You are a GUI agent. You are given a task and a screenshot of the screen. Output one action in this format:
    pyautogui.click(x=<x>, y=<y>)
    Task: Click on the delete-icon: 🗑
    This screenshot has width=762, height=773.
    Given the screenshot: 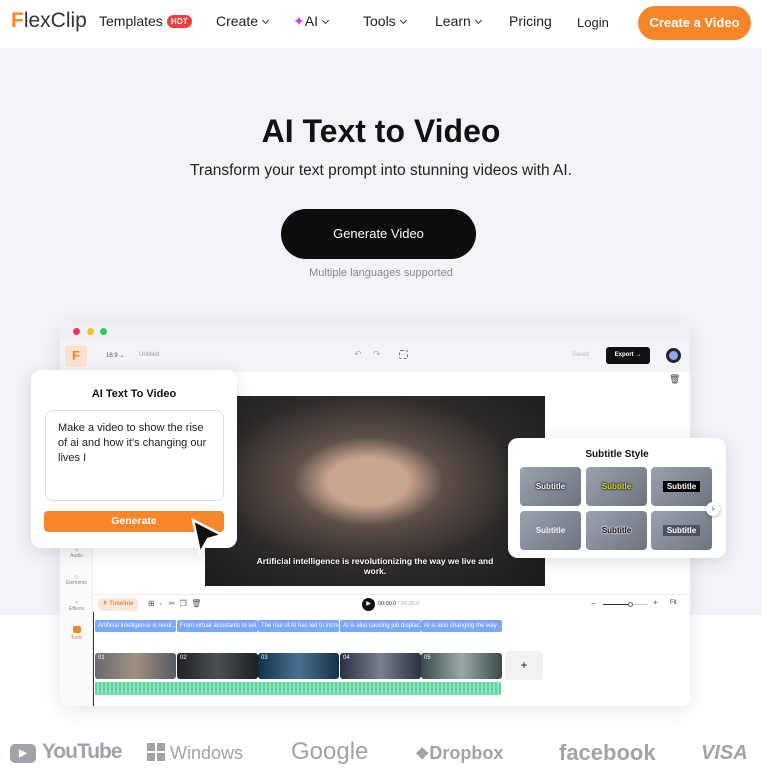 What is the action you would take?
    pyautogui.click(x=196, y=603)
    